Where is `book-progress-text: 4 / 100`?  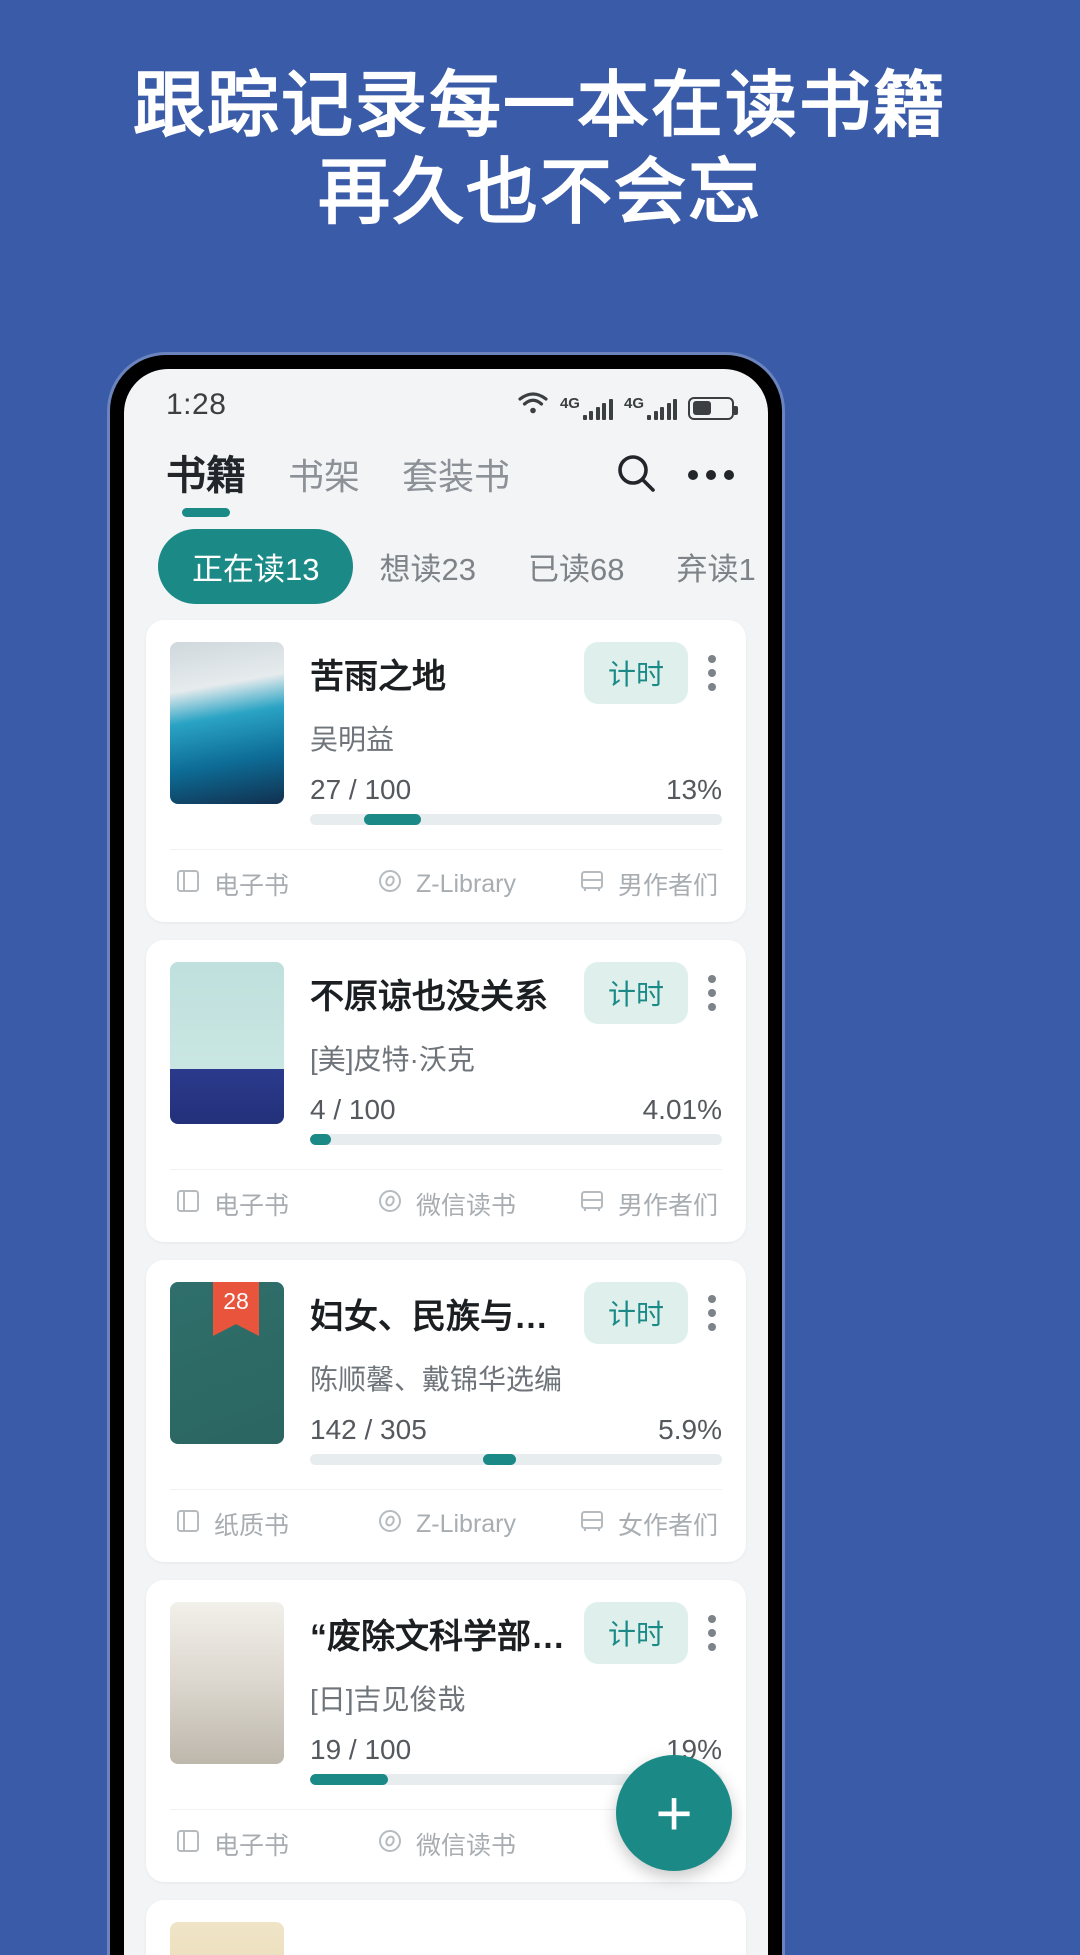 book-progress-text: 4 / 100 is located at coordinates (353, 1109).